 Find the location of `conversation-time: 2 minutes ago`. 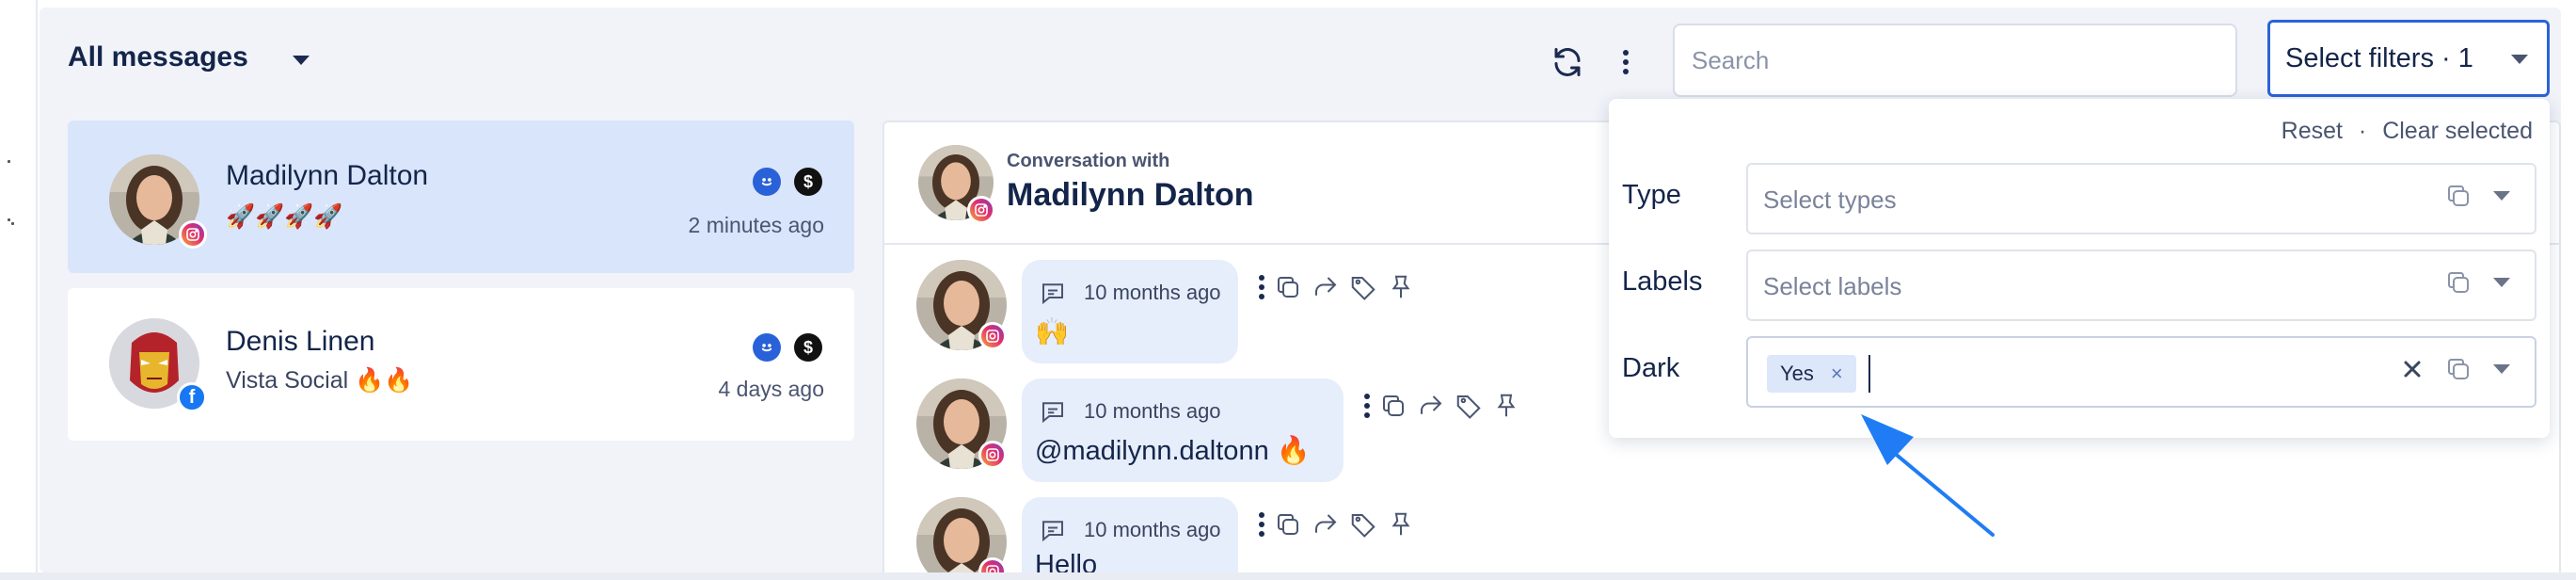

conversation-time: 2 minutes ago is located at coordinates (756, 225).